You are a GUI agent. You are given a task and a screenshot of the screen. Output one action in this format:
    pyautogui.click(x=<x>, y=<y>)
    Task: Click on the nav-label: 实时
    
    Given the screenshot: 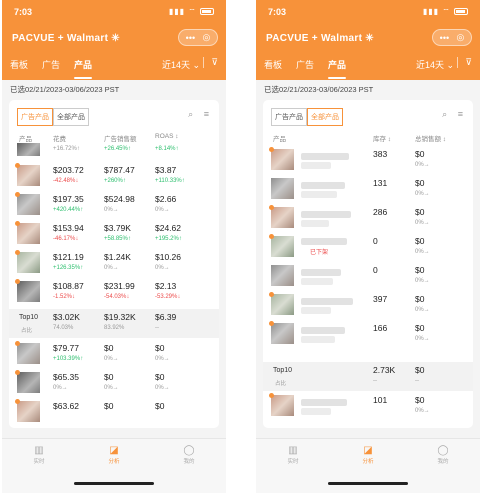 What is the action you would take?
    pyautogui.click(x=39, y=462)
    